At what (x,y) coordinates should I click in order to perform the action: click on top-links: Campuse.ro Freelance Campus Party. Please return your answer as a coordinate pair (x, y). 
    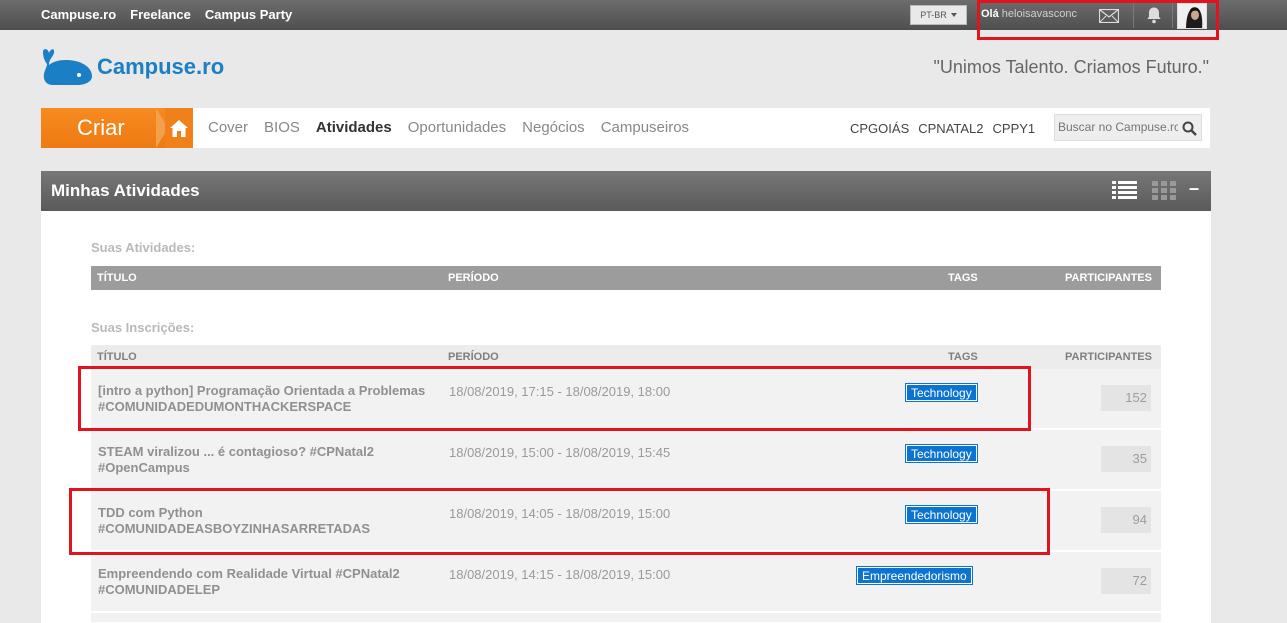
    Looking at the image, I should click on (166, 14).